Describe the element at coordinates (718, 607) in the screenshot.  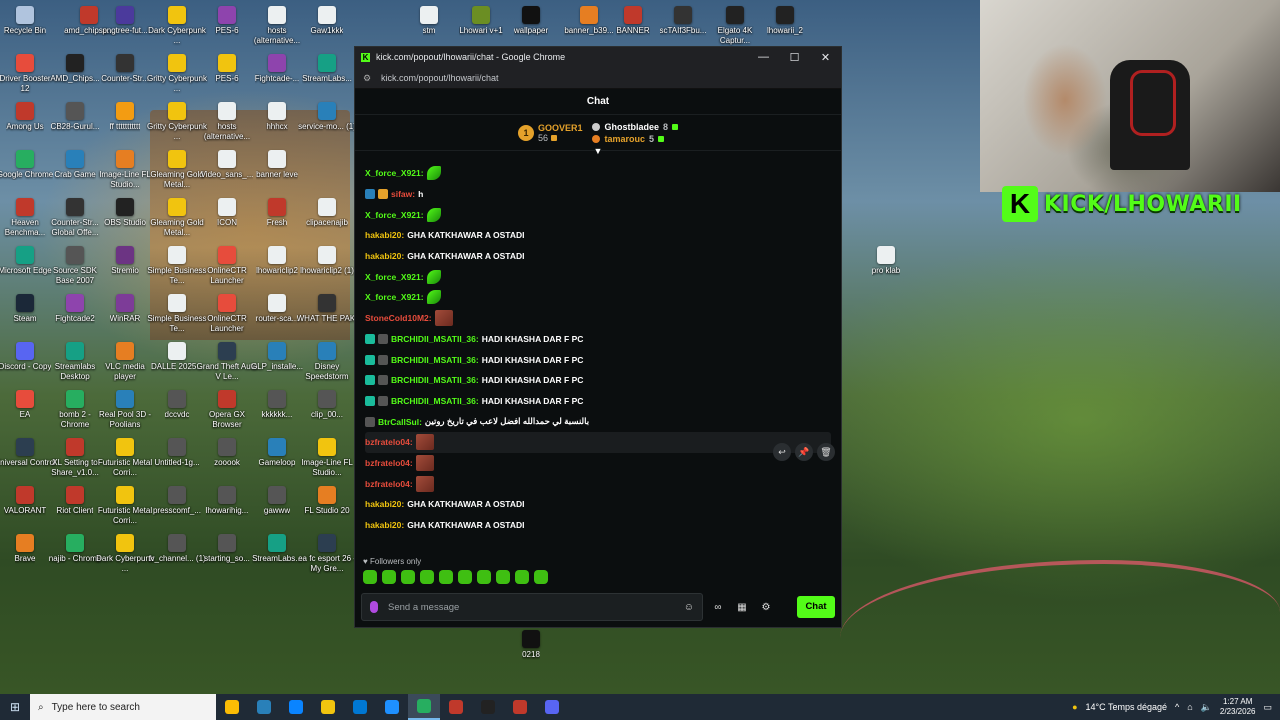
I see `points-icon: ∞` at that location.